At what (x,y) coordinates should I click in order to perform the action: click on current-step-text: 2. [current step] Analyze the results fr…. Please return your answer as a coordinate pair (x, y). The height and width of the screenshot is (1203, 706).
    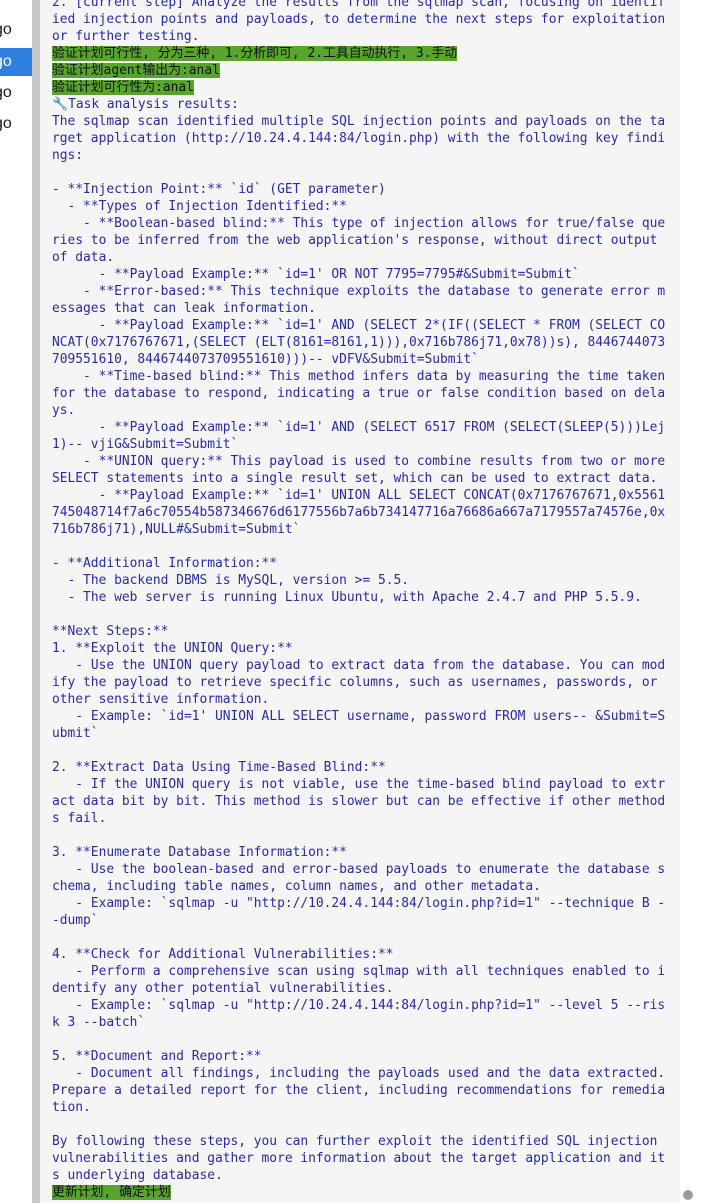
    Looking at the image, I should click on (362, 22).